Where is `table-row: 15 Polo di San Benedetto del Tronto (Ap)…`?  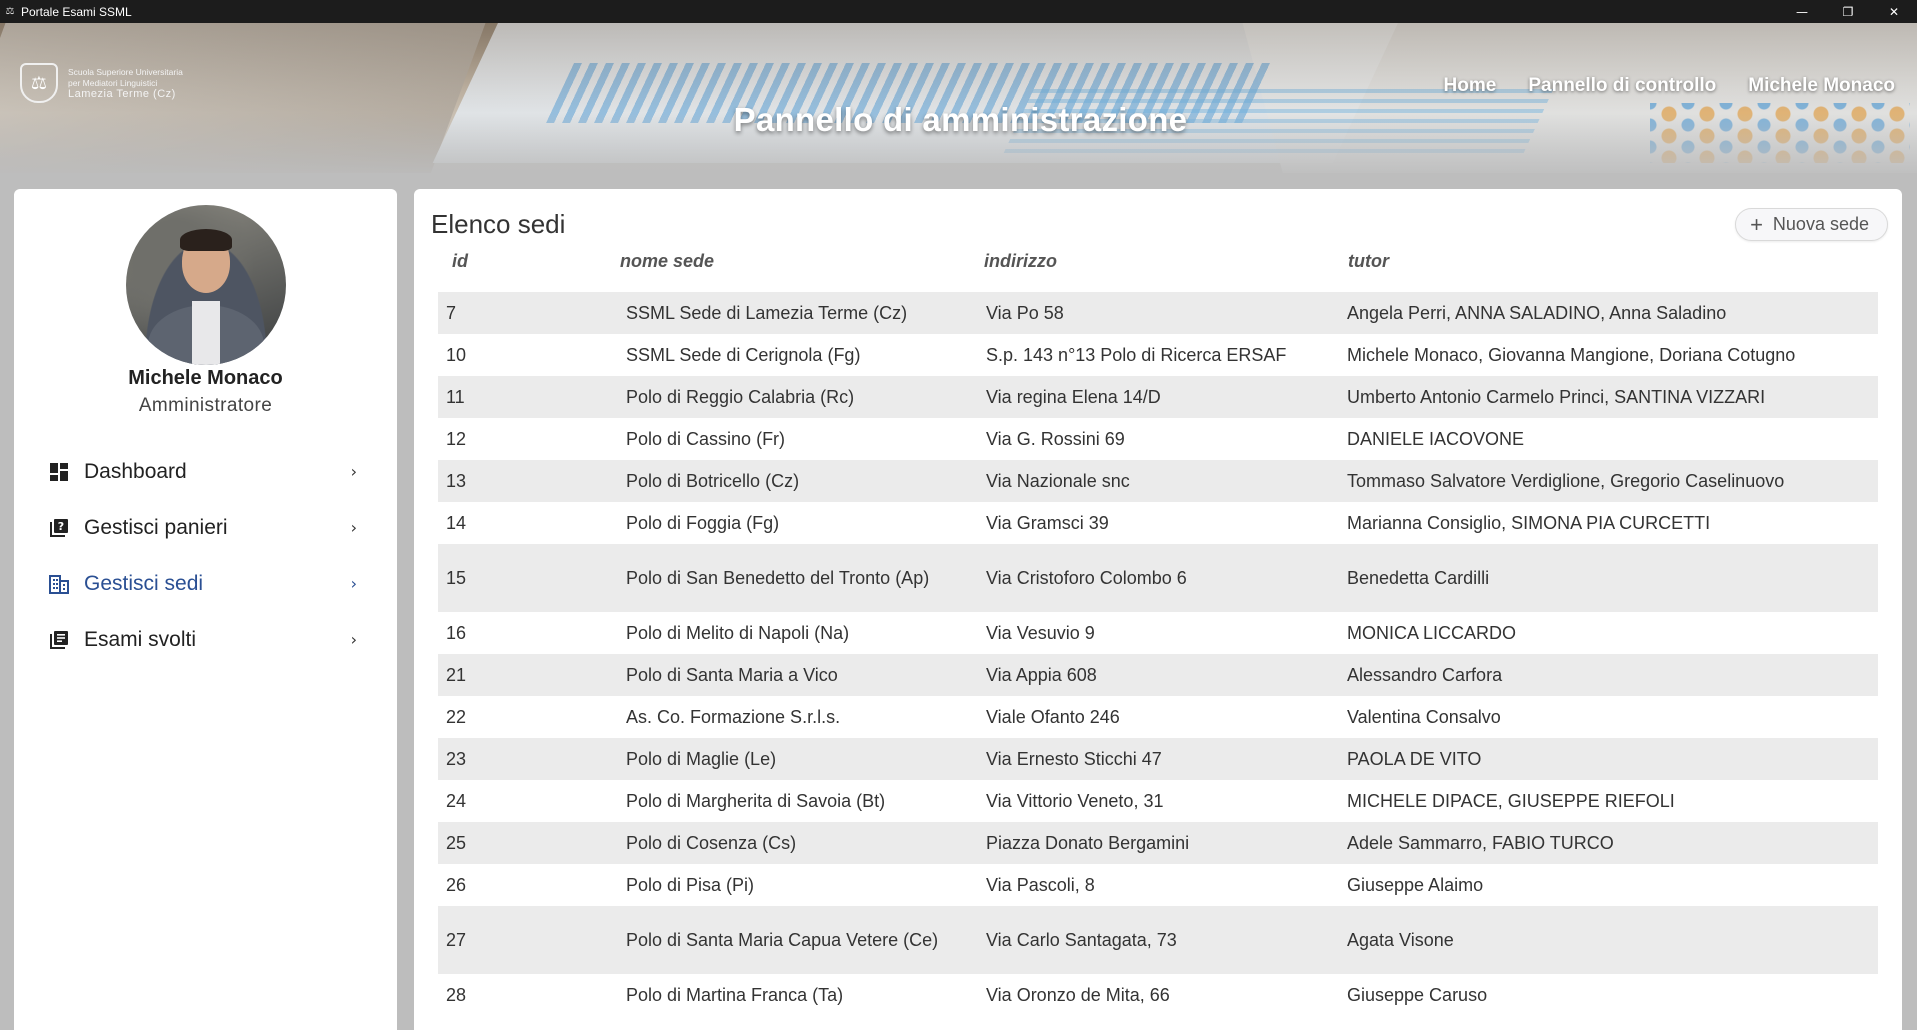 table-row: 15 Polo di San Benedetto del Tronto (Ap)… is located at coordinates (1158, 578).